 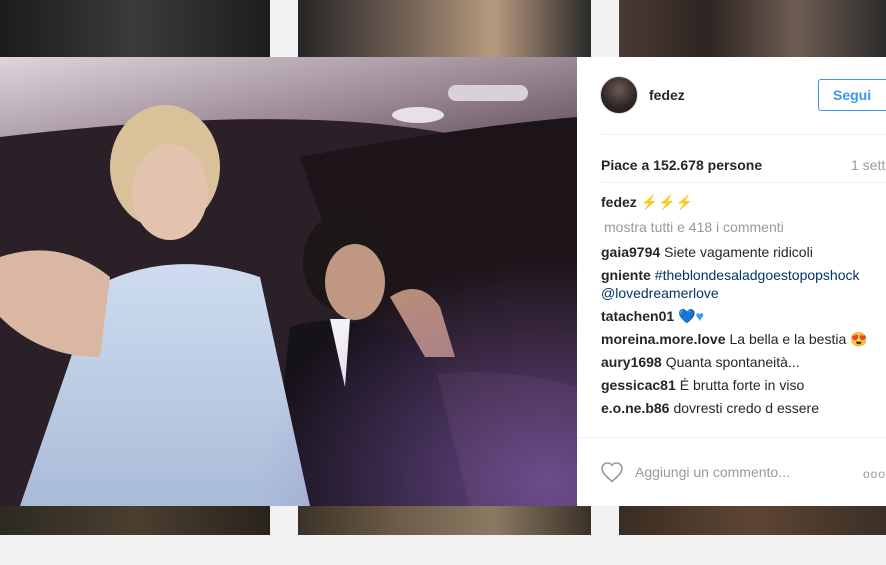 I want to click on caption: fedez ⚡⚡⚡, so click(x=743, y=202).